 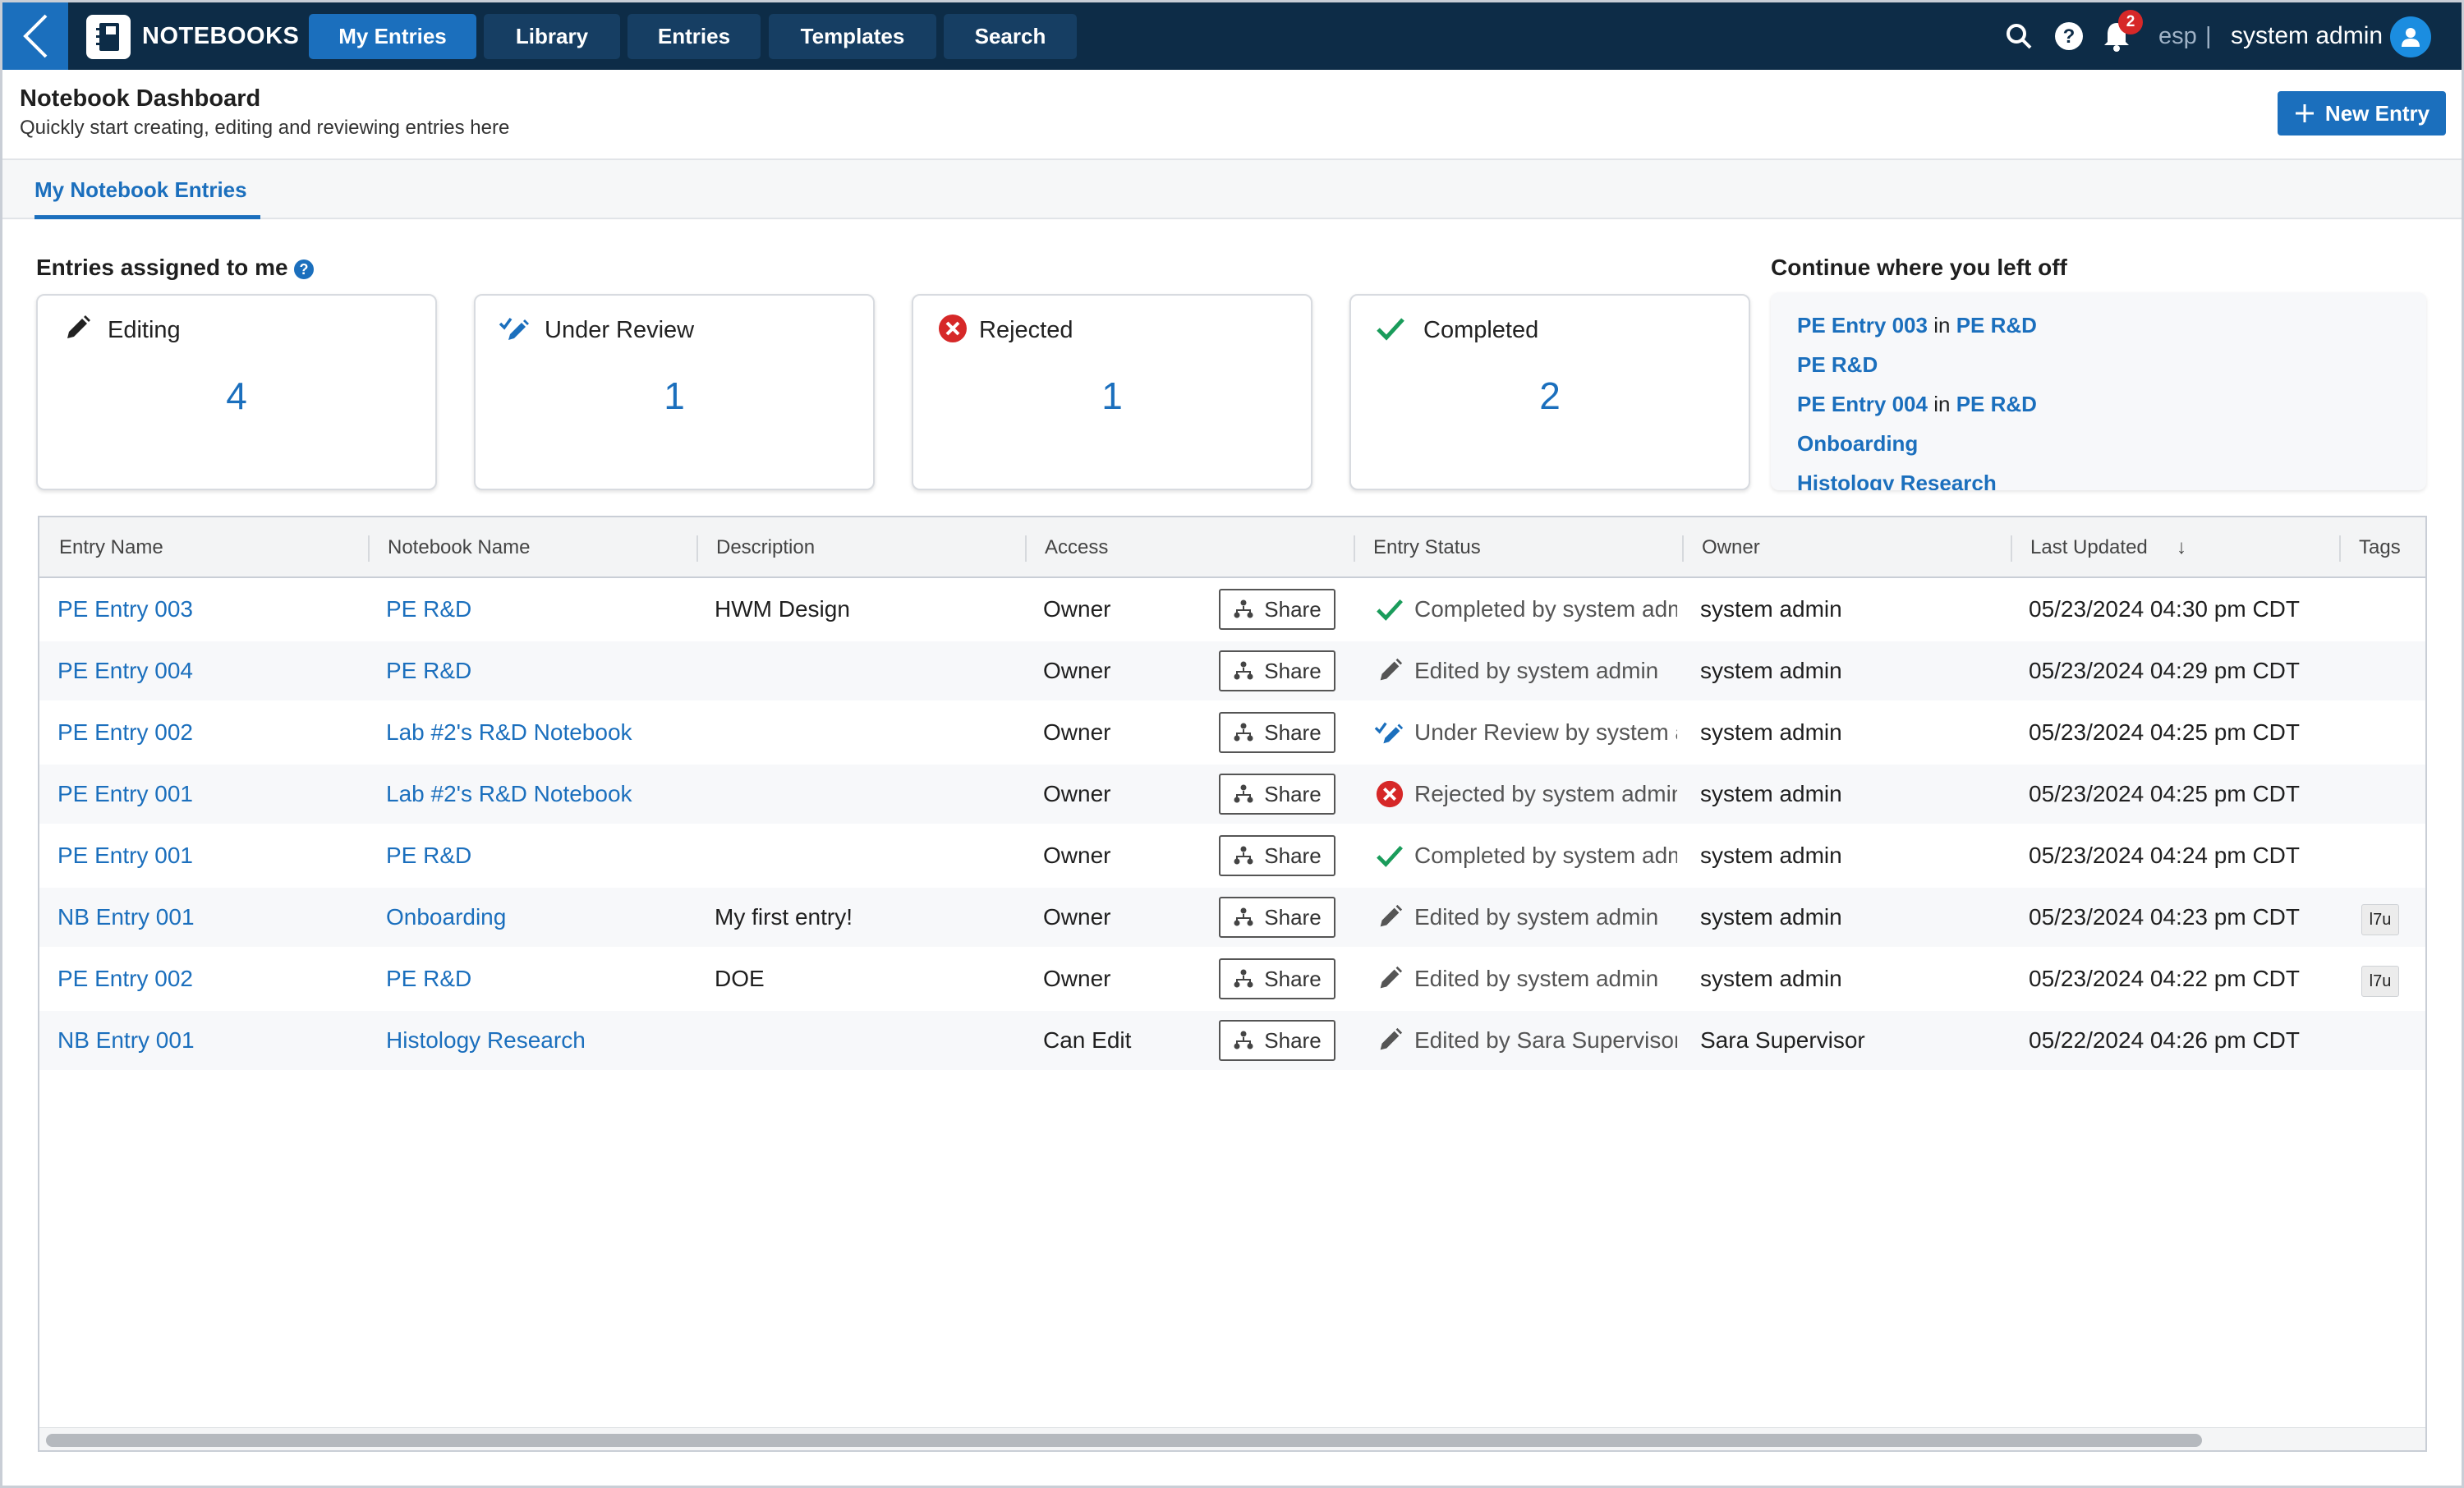 I want to click on column-header-owner: Owner, so click(x=1731, y=547).